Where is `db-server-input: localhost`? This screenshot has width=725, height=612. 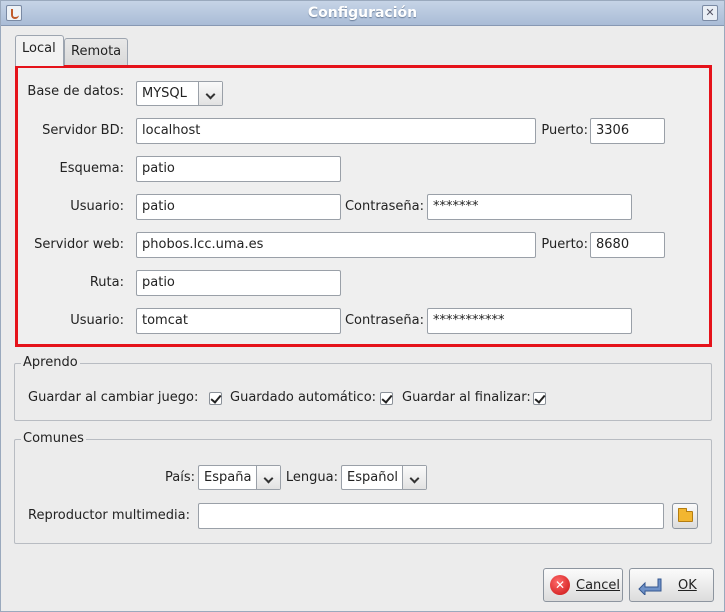
db-server-input: localhost is located at coordinates (336, 131).